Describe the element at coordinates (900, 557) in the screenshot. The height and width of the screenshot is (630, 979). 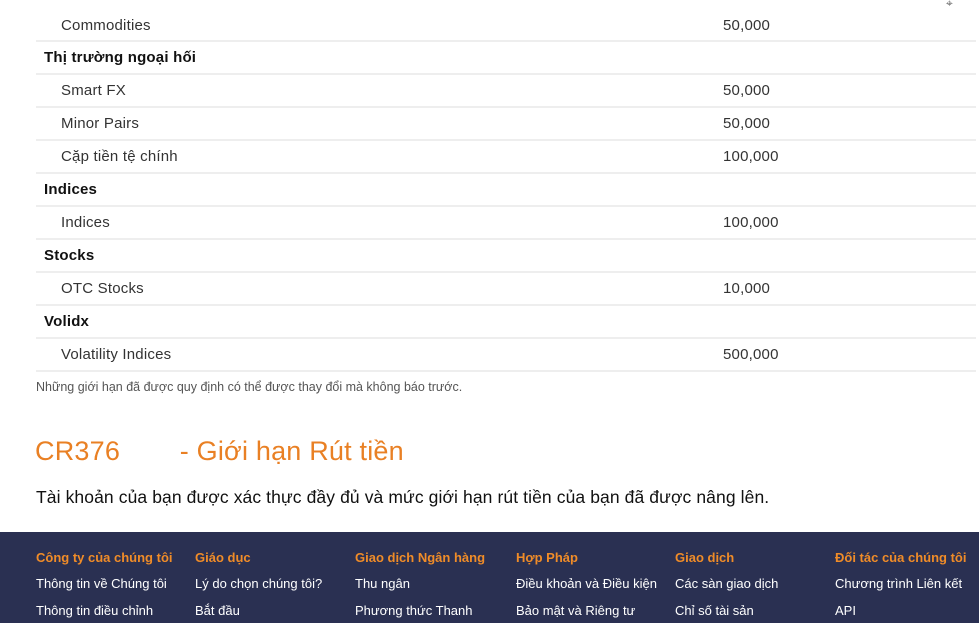
I see `footer-heading: Đối tác của chúng tôi` at that location.